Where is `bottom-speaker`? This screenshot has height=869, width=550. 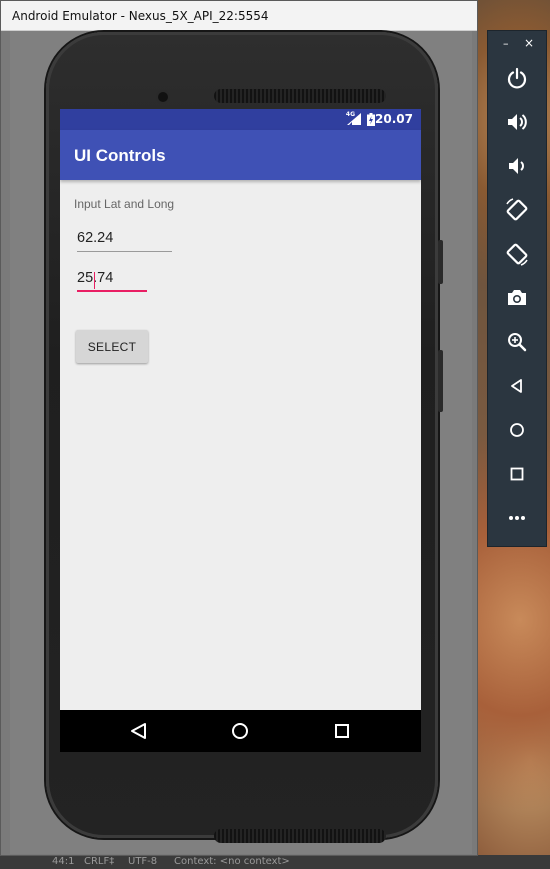
bottom-speaker is located at coordinates (300, 836).